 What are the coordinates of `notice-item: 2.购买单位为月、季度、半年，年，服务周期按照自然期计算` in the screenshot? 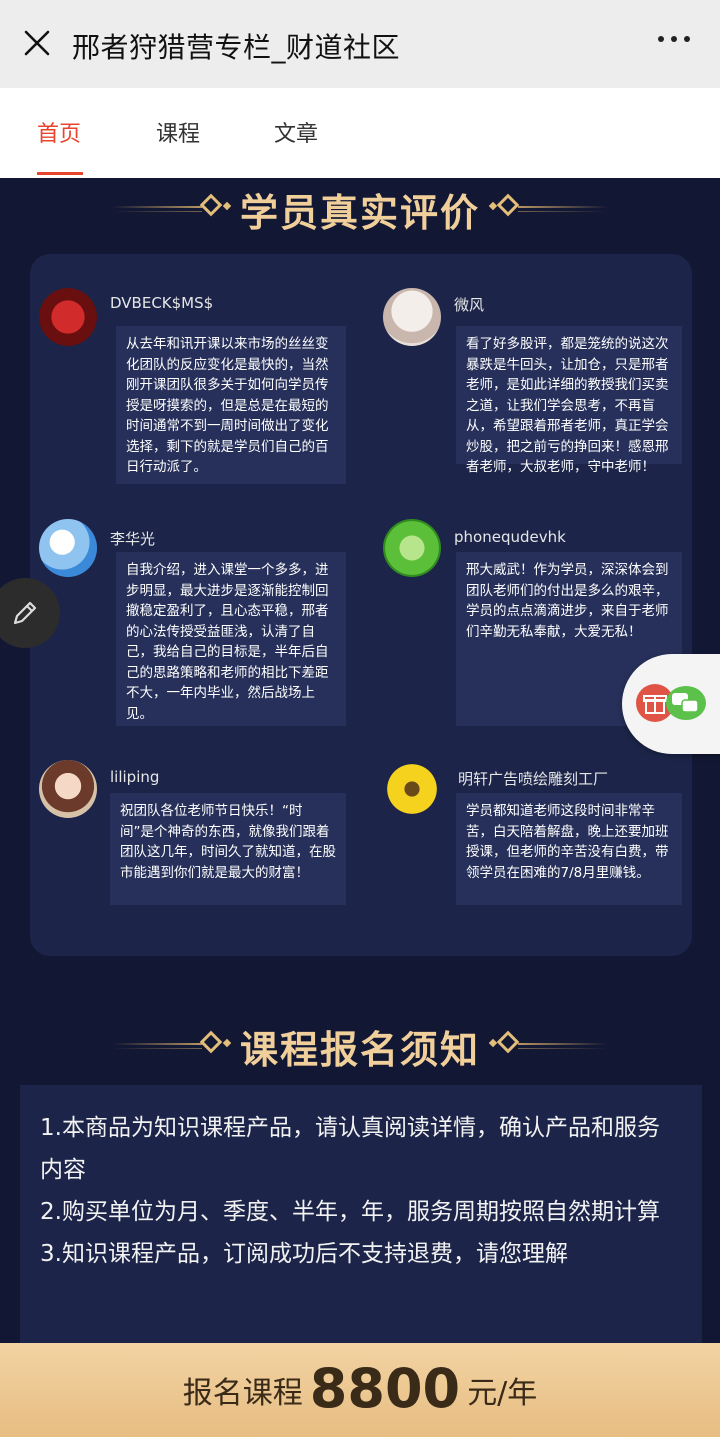 It's located at (350, 1212).